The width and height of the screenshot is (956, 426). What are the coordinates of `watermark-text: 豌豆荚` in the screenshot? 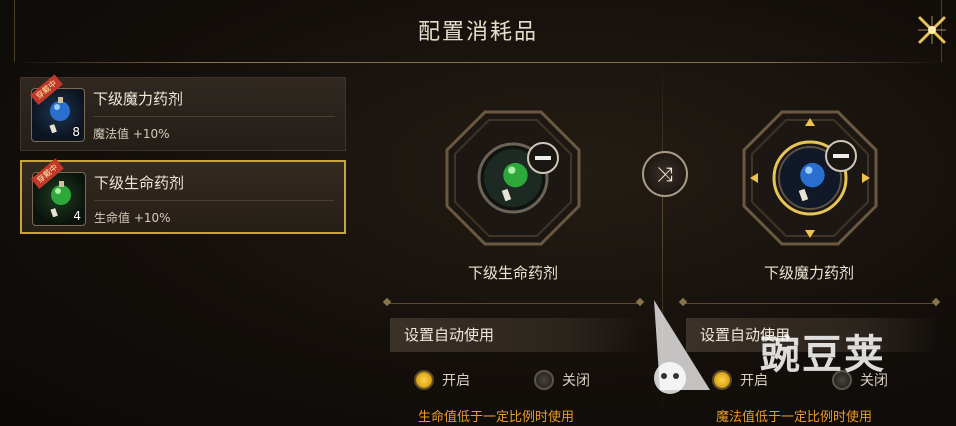 It's located at (823, 355).